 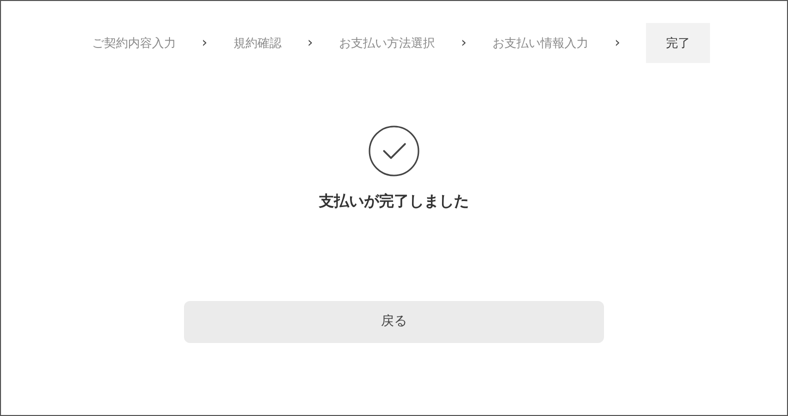 What do you see at coordinates (394, 321) in the screenshot?
I see `back-button: 戻る` at bounding box center [394, 321].